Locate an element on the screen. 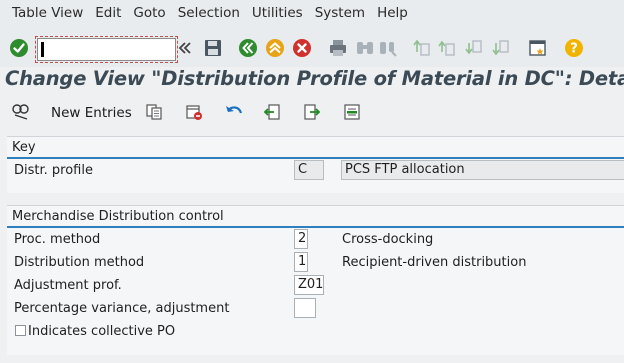  previous-page-icon is located at coordinates (447, 48).